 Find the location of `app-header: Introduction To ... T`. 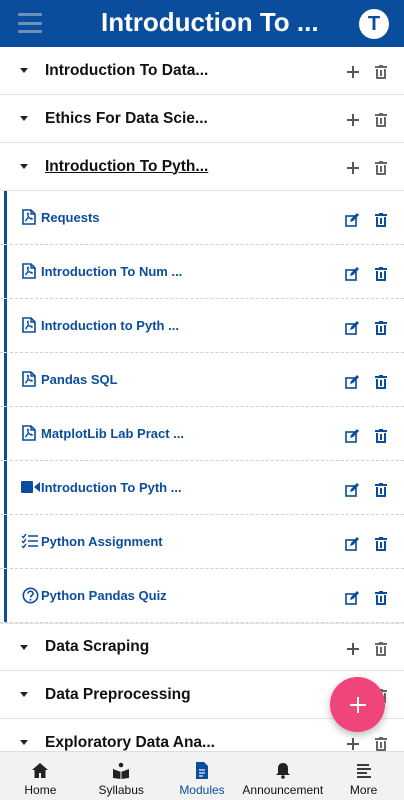

app-header: Introduction To ... T is located at coordinates (202, 23).